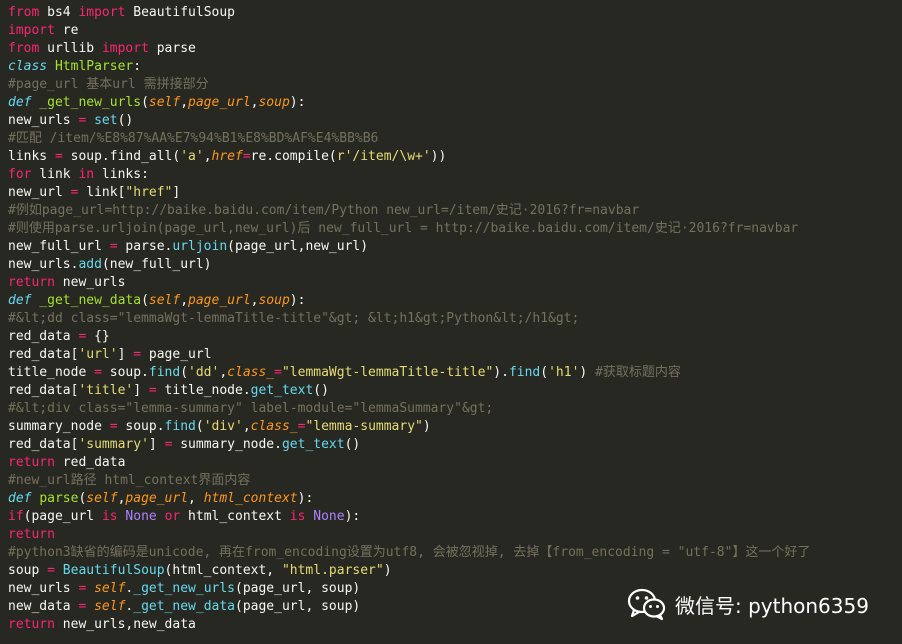 The height and width of the screenshot is (644, 902). I want to click on code-token: )), so click(438, 156).